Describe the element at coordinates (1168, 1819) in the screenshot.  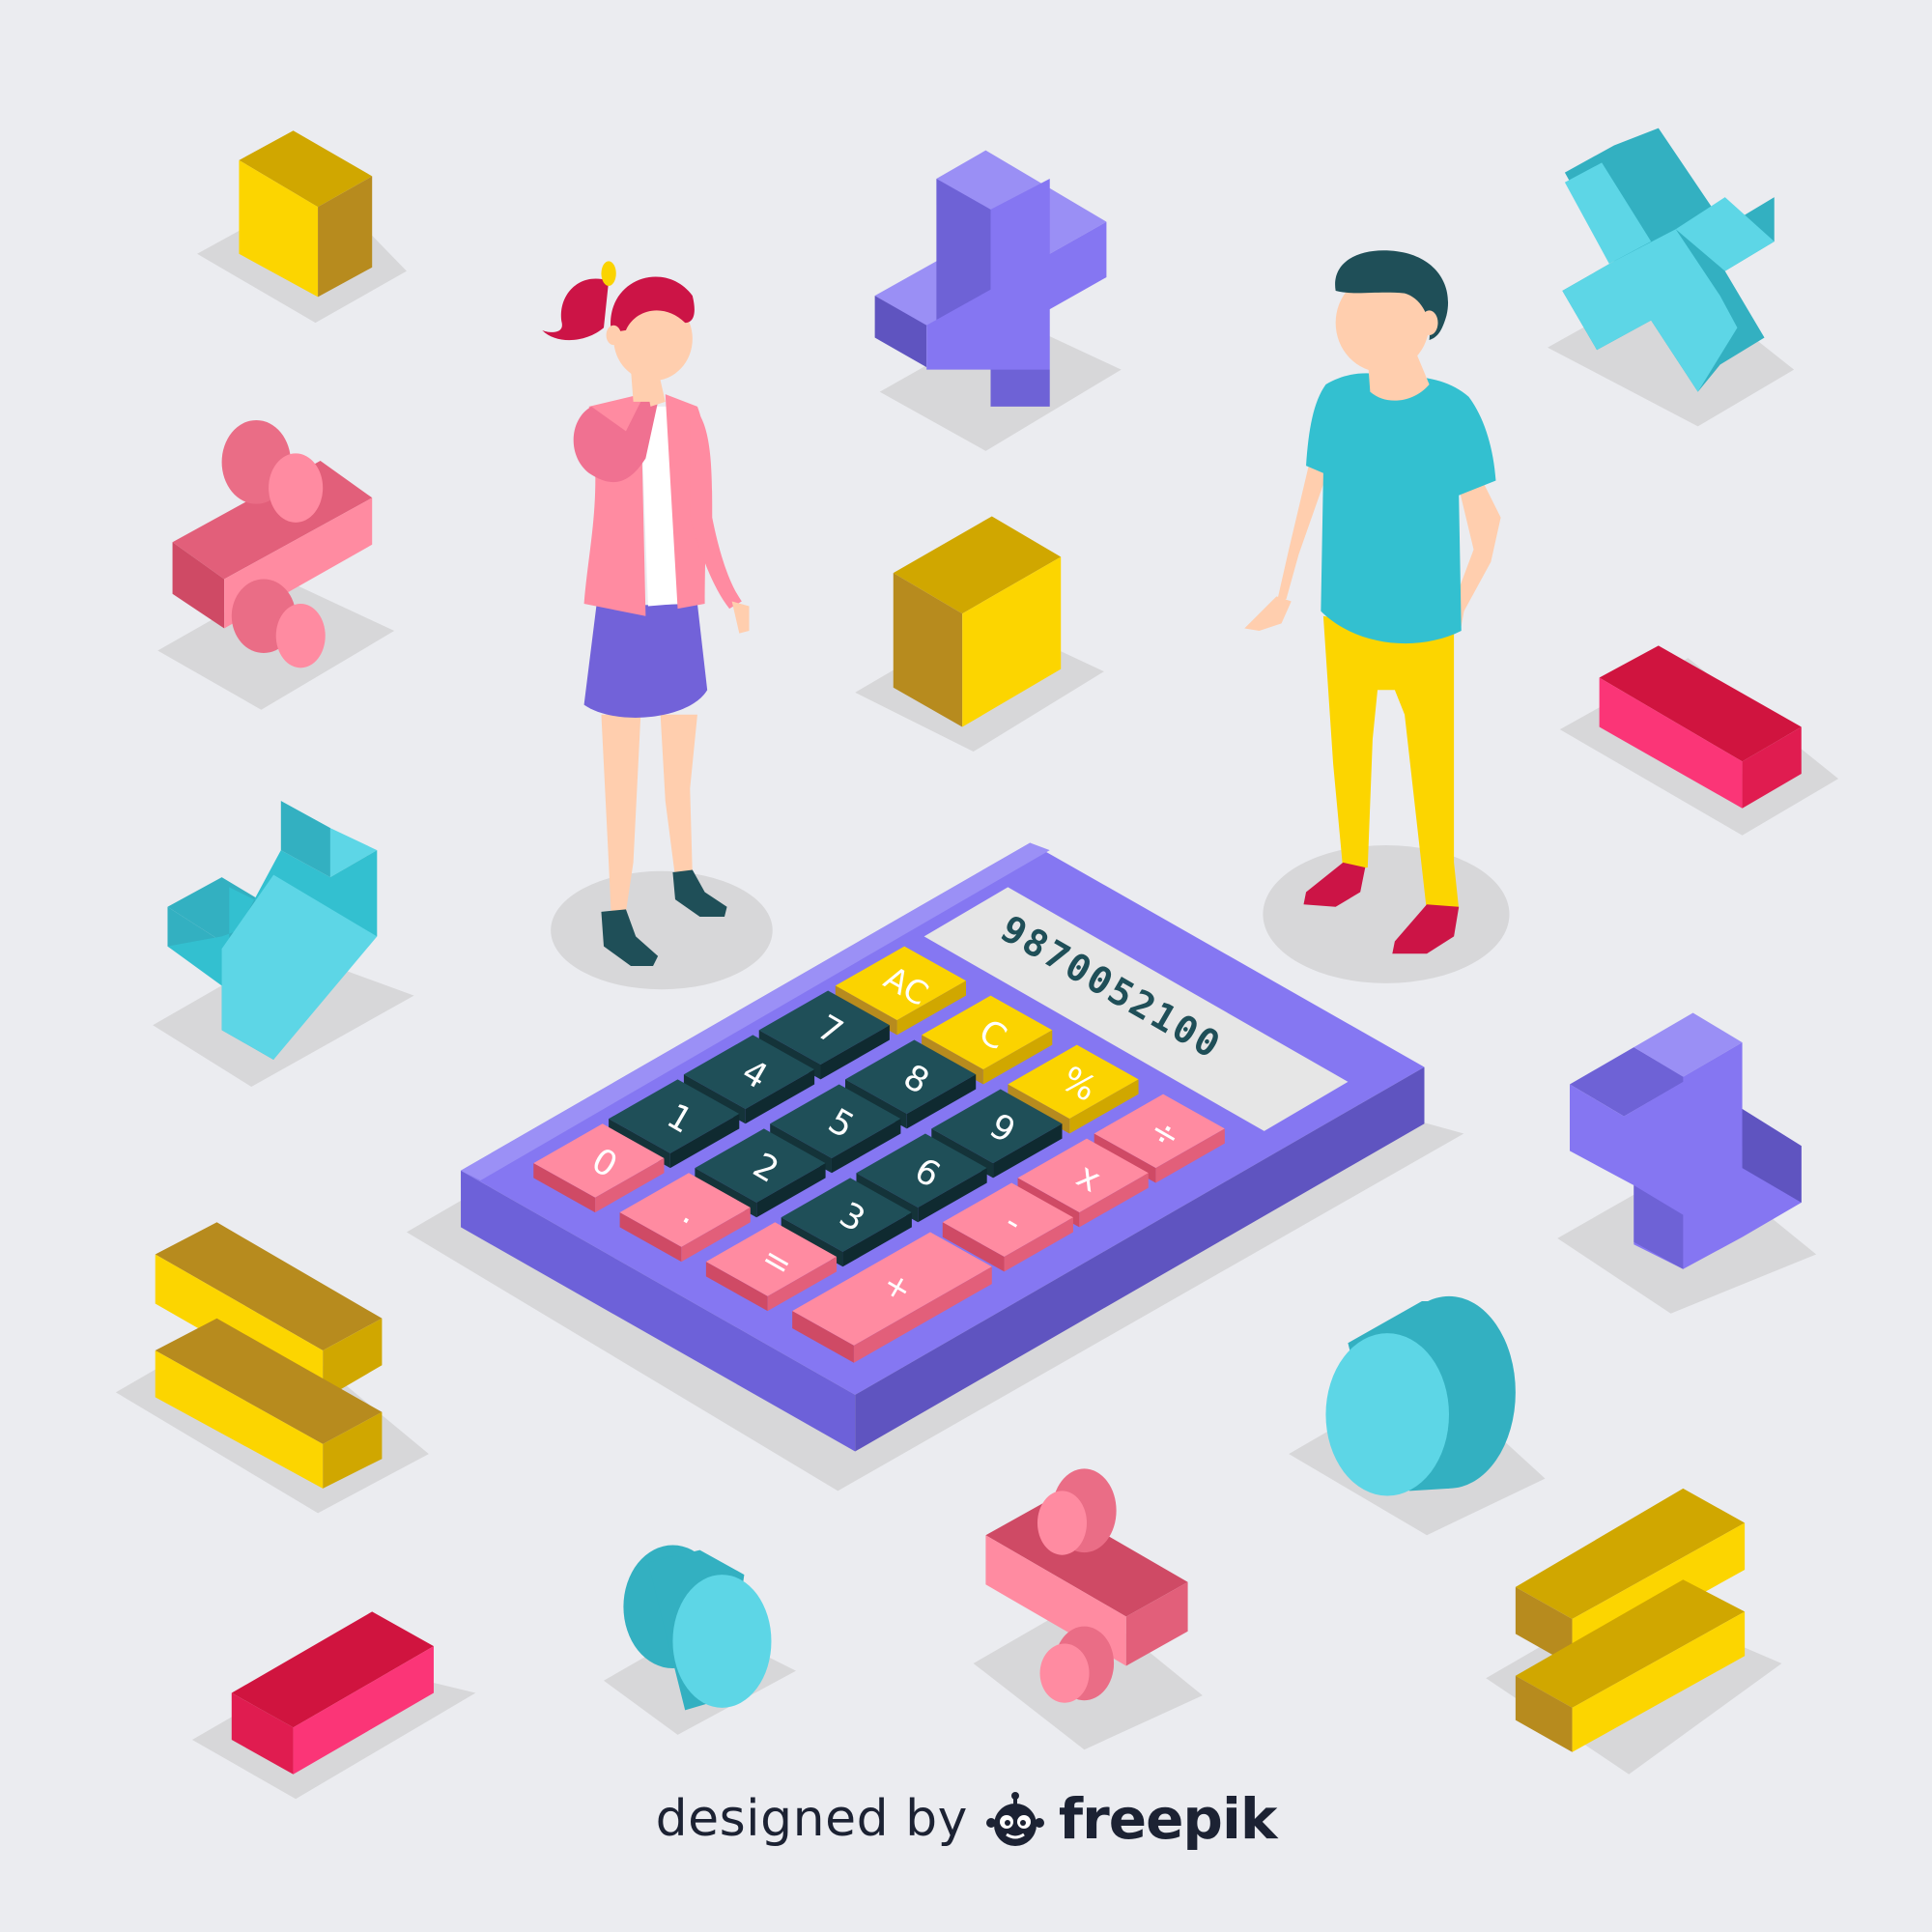
I see `credit-brand: freepik` at that location.